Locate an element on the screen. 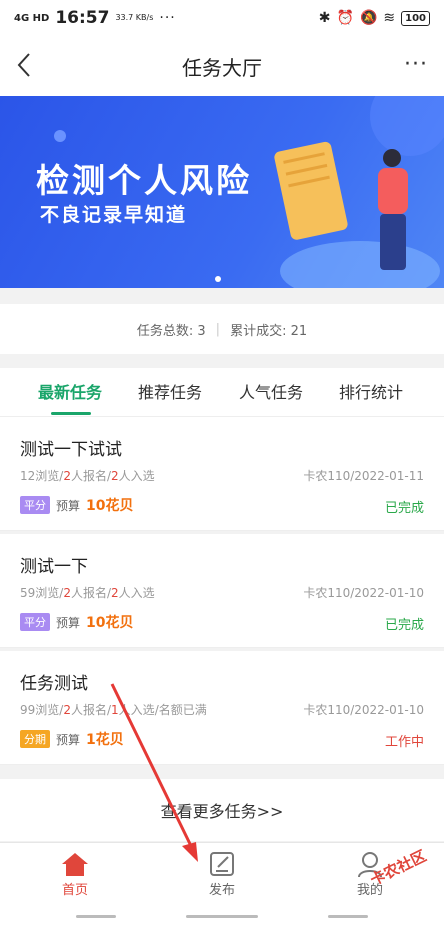  gesture-bar-center is located at coordinates (222, 916).